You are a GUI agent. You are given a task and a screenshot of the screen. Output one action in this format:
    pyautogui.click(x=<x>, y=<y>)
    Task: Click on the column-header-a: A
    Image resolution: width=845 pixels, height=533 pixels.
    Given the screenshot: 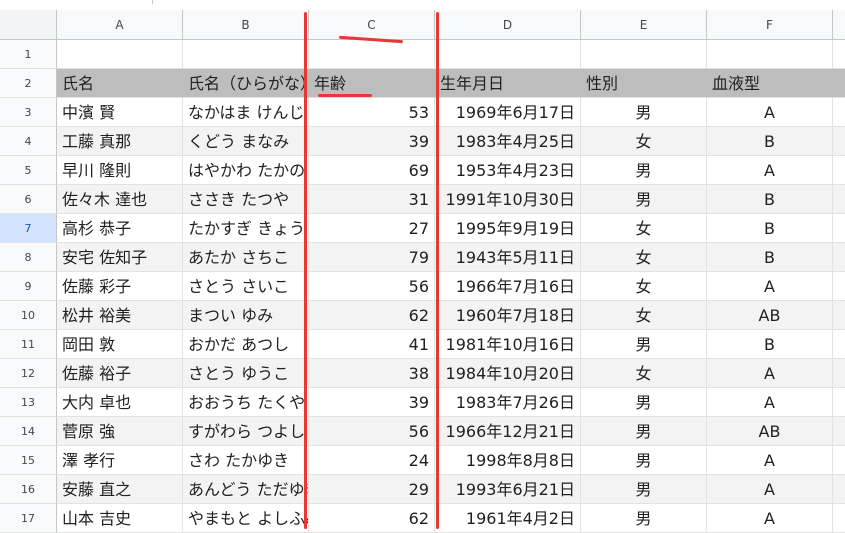 What is the action you would take?
    pyautogui.click(x=120, y=25)
    